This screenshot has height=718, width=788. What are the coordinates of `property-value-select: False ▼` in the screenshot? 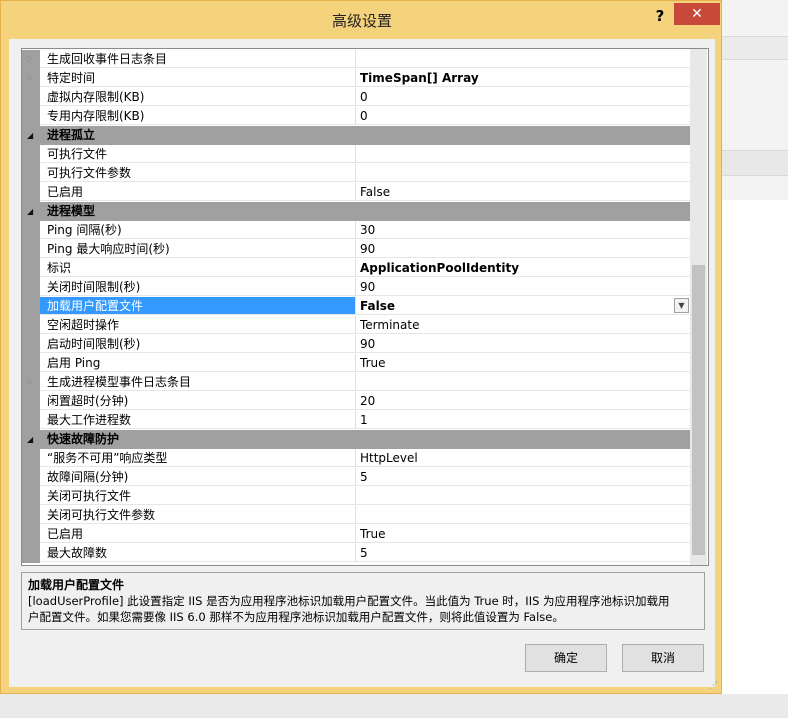 It's located at (522, 306).